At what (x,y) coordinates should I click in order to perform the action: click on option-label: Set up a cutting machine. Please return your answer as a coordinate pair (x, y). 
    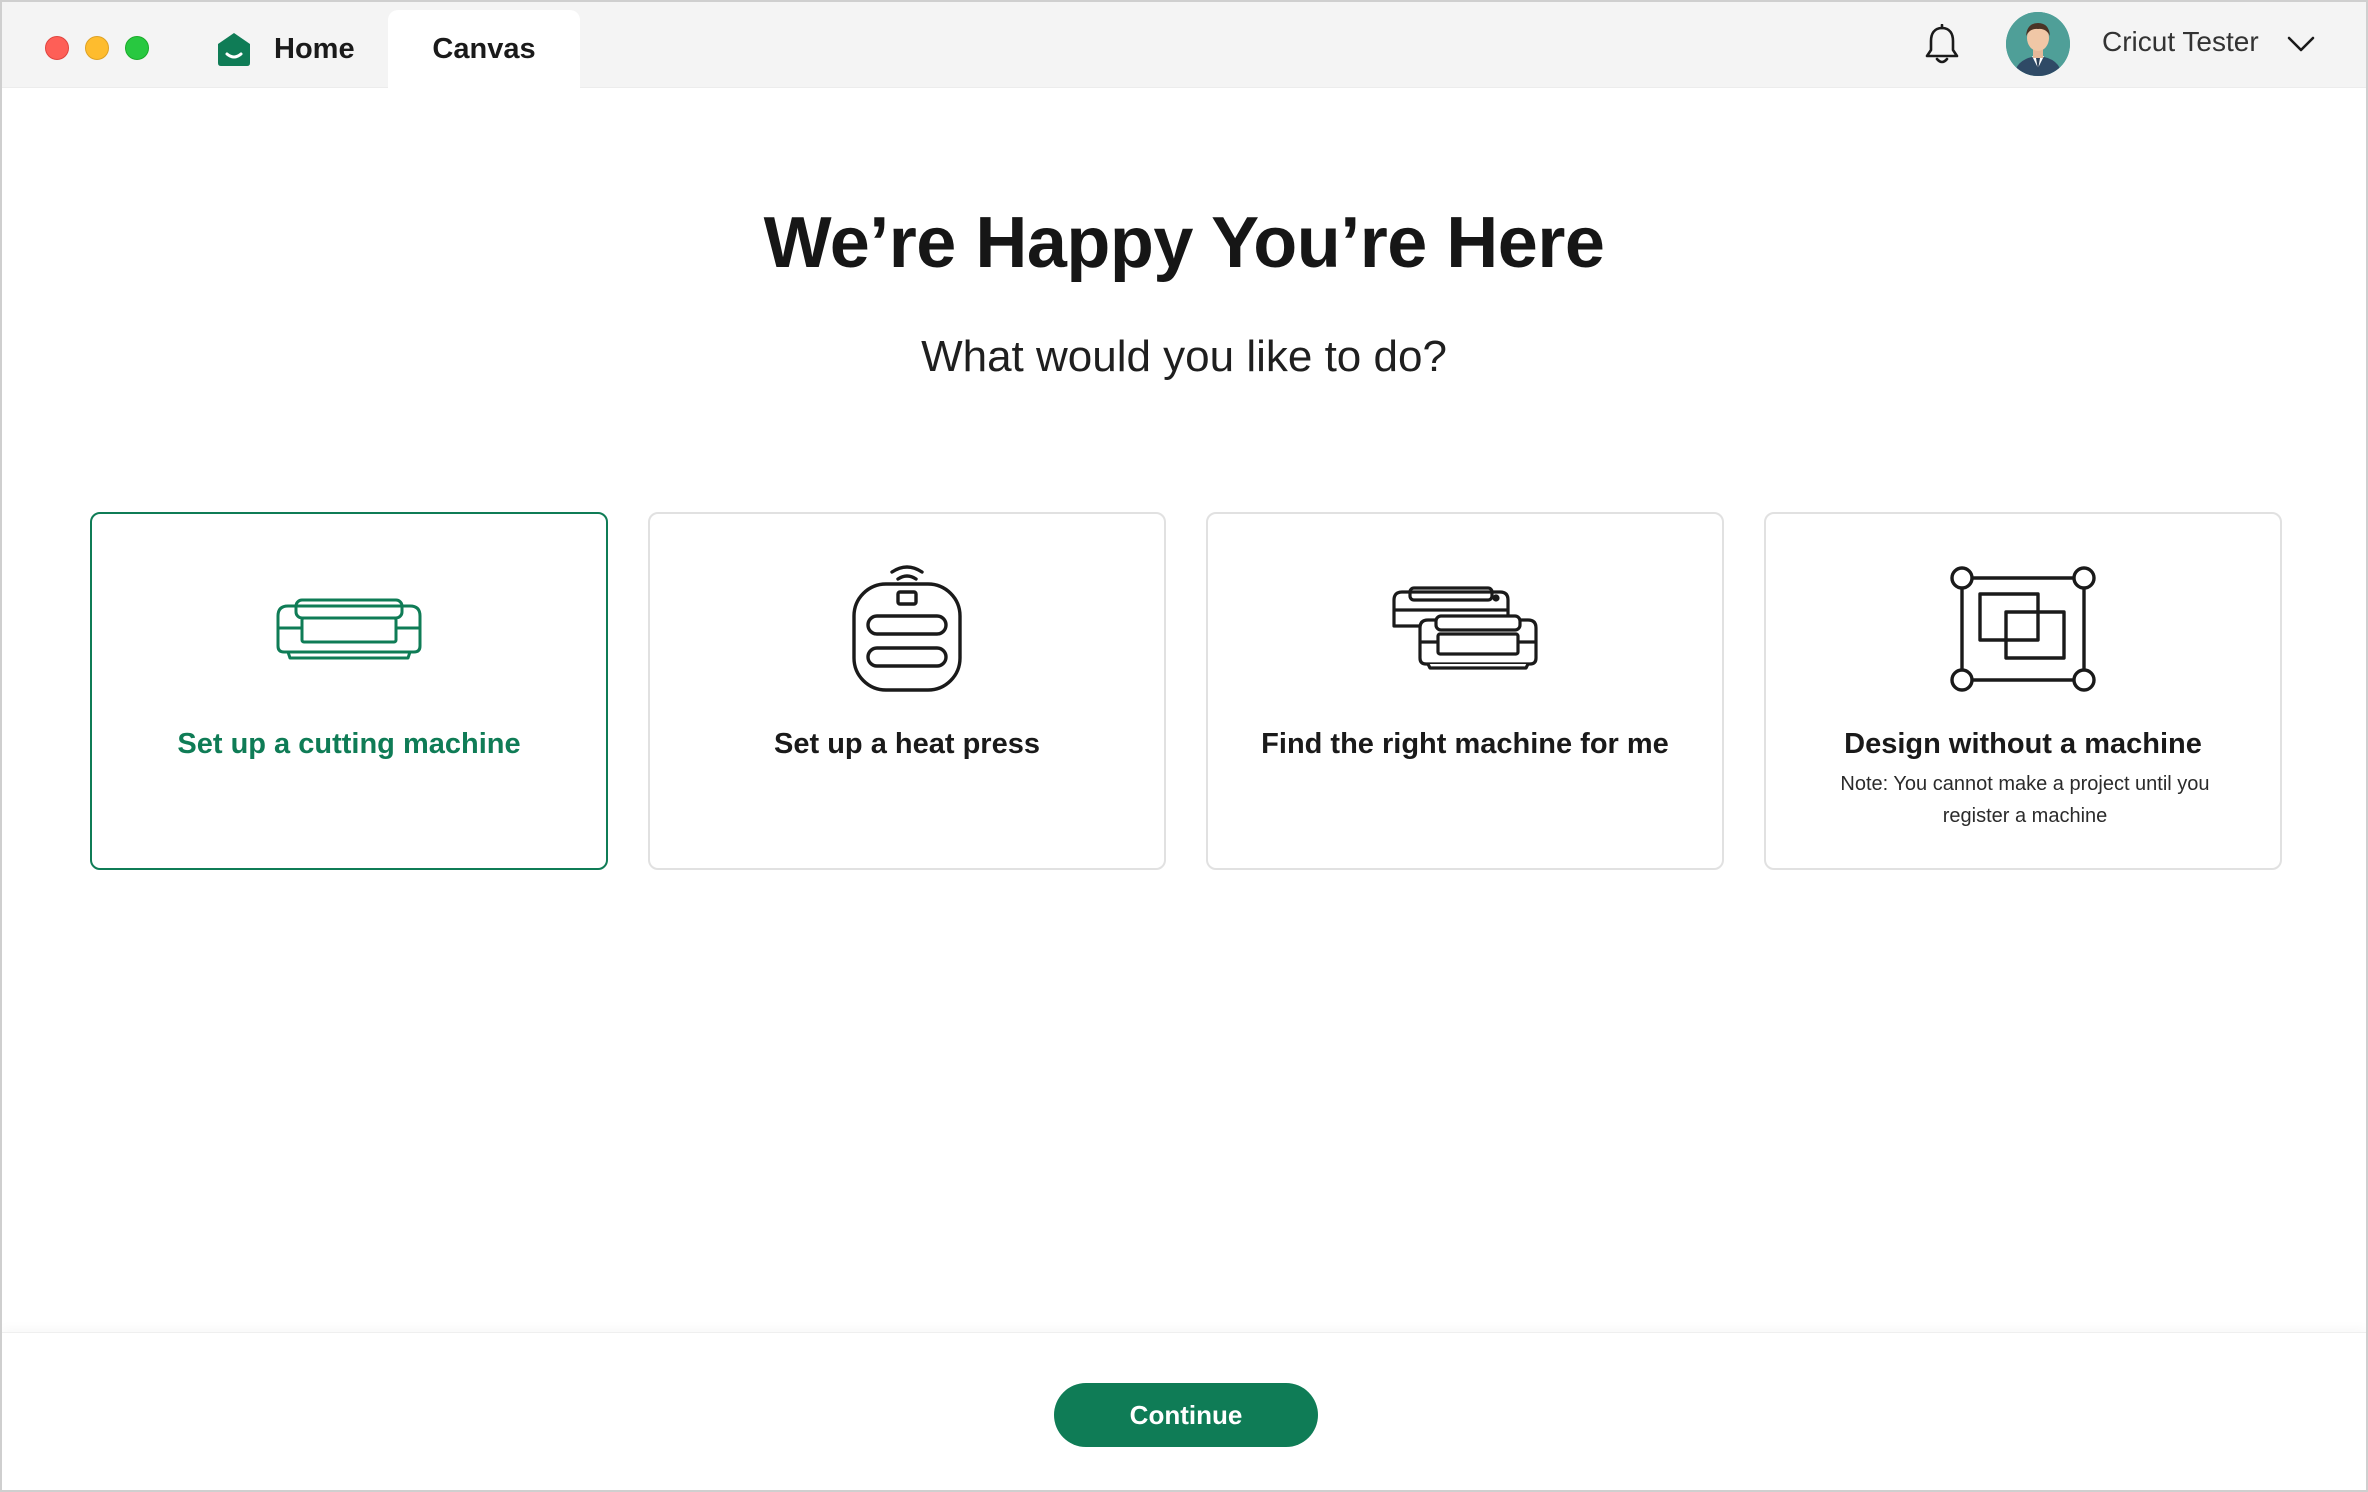
    Looking at the image, I should click on (349, 744).